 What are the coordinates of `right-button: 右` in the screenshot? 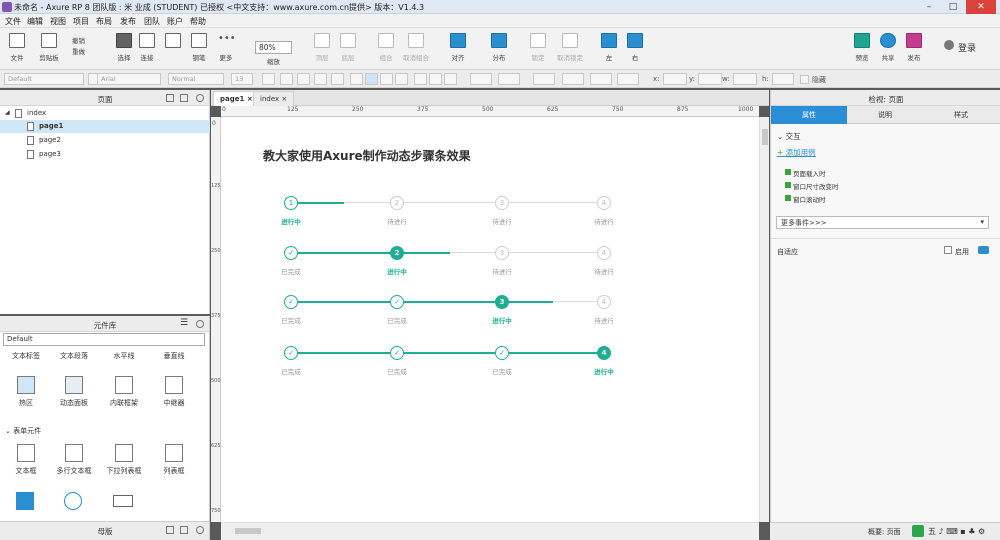 It's located at (635, 49).